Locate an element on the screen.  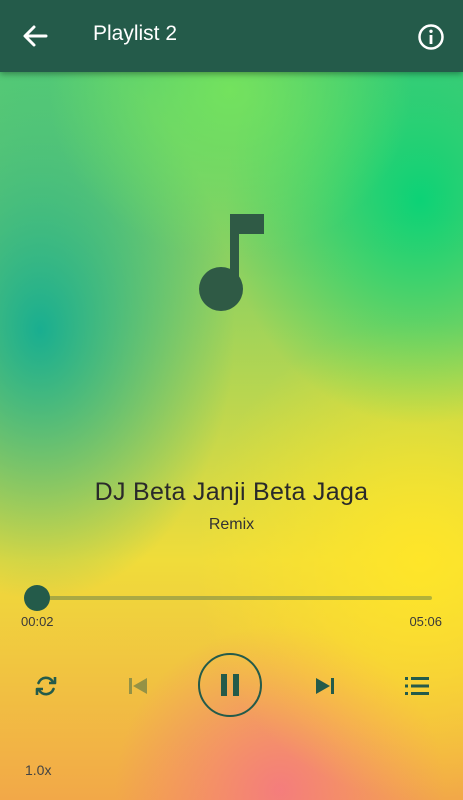
info-icon is located at coordinates (431, 37).